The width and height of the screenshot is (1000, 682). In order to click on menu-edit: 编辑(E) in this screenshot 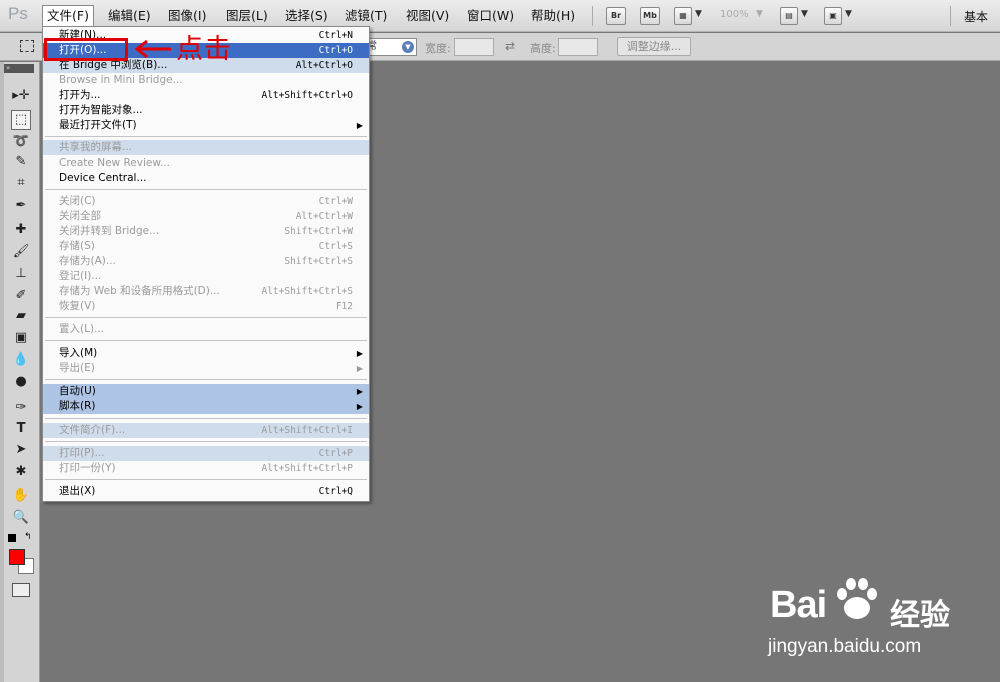, I will do `click(129, 16)`.